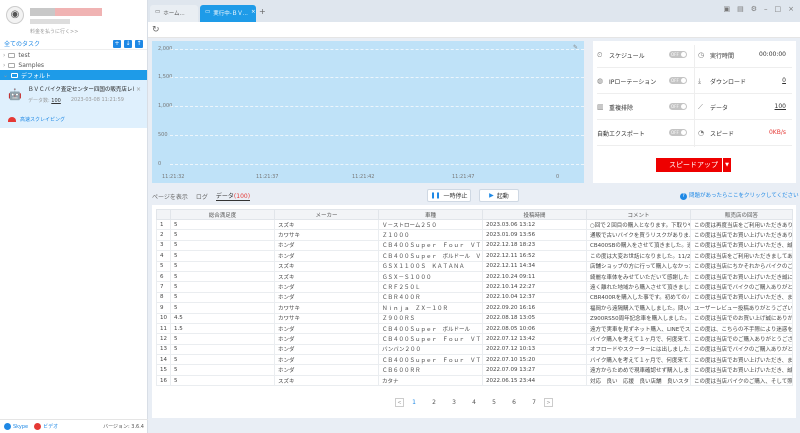 The width and height of the screenshot is (800, 433). Describe the element at coordinates (780, 106) in the screenshot. I see `data-value: 100` at that location.